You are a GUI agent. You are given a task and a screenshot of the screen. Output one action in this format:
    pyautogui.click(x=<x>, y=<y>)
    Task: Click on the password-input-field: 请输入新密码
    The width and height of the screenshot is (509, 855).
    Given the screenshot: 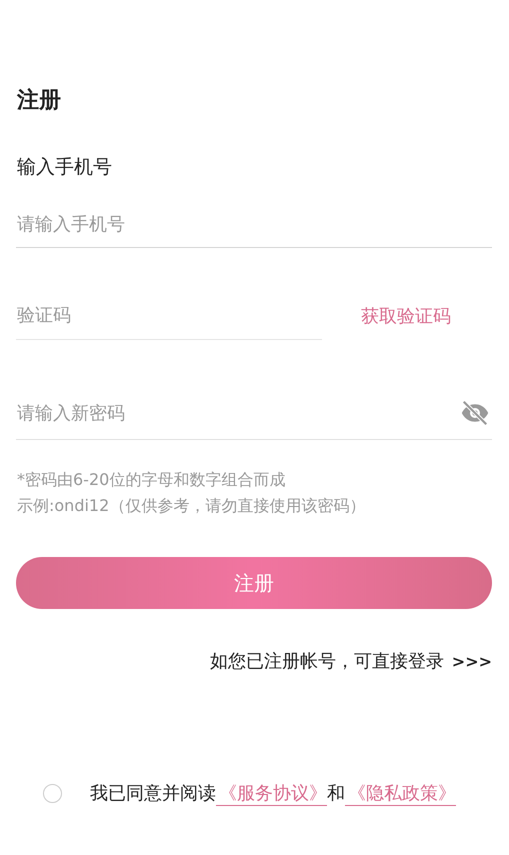 What is the action you would take?
    pyautogui.click(x=237, y=413)
    